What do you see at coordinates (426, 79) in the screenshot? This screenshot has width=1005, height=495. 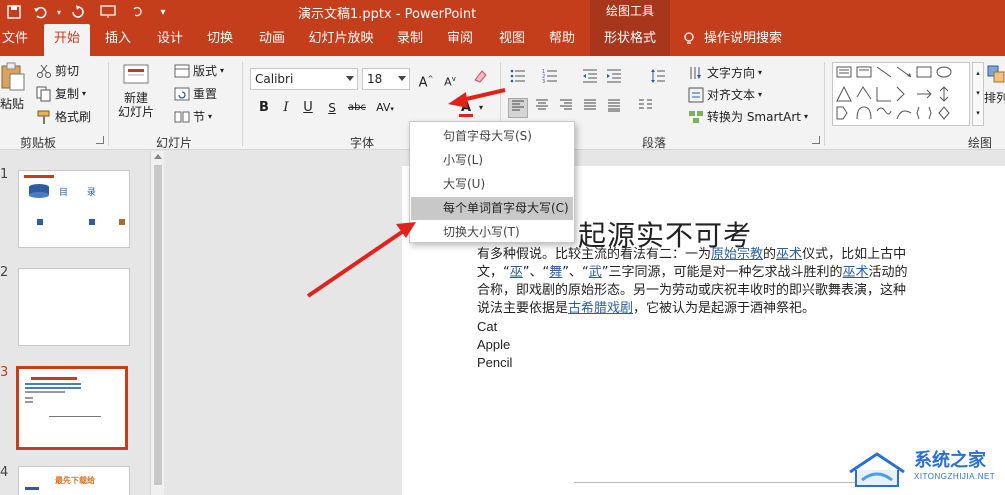 I see `increase-font-icon: A^` at bounding box center [426, 79].